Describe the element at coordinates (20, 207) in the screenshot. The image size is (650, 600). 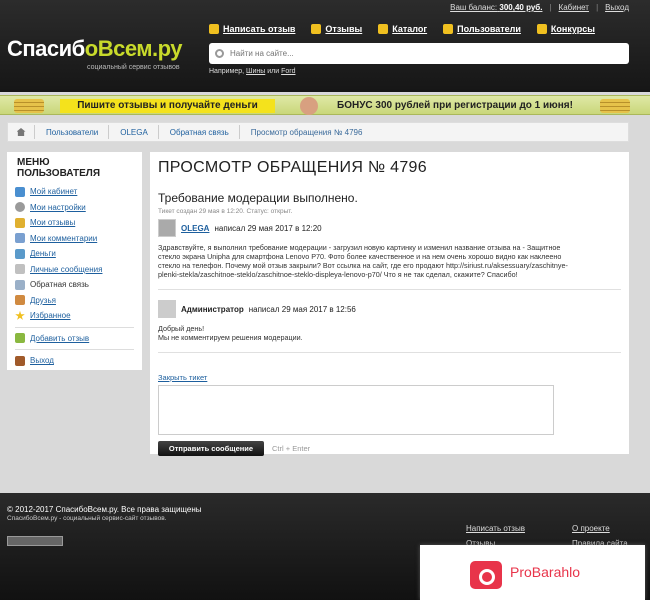
I see `gear-icon` at that location.